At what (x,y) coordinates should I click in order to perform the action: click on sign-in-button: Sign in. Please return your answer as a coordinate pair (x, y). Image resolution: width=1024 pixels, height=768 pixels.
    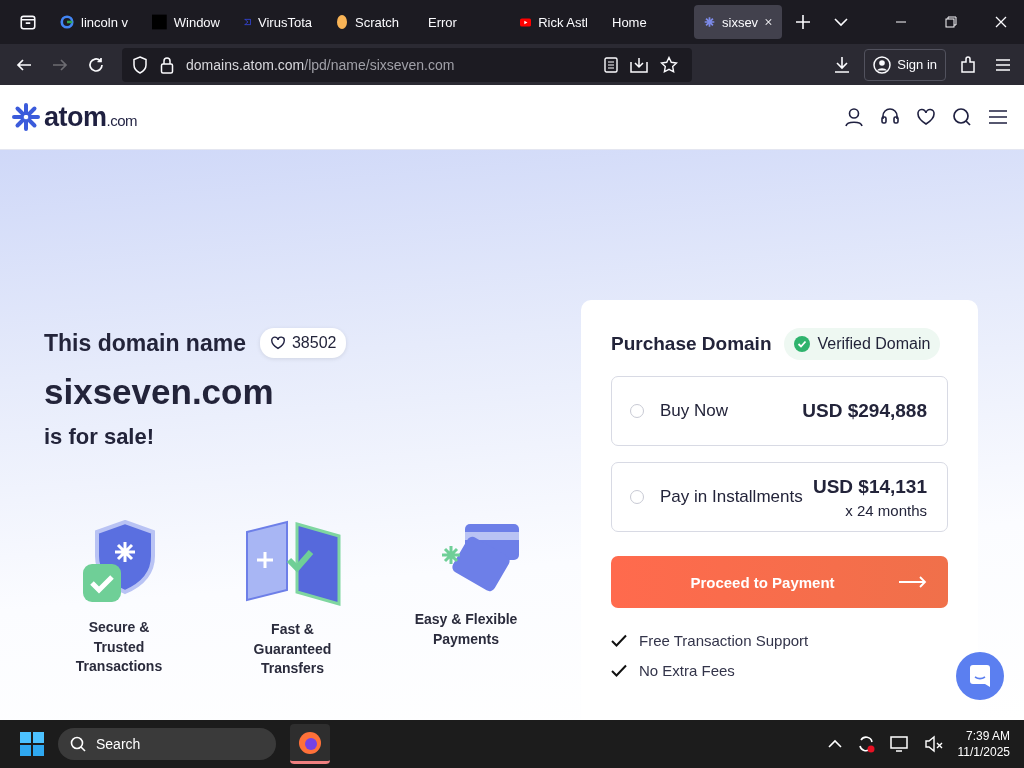
    Looking at the image, I should click on (905, 64).